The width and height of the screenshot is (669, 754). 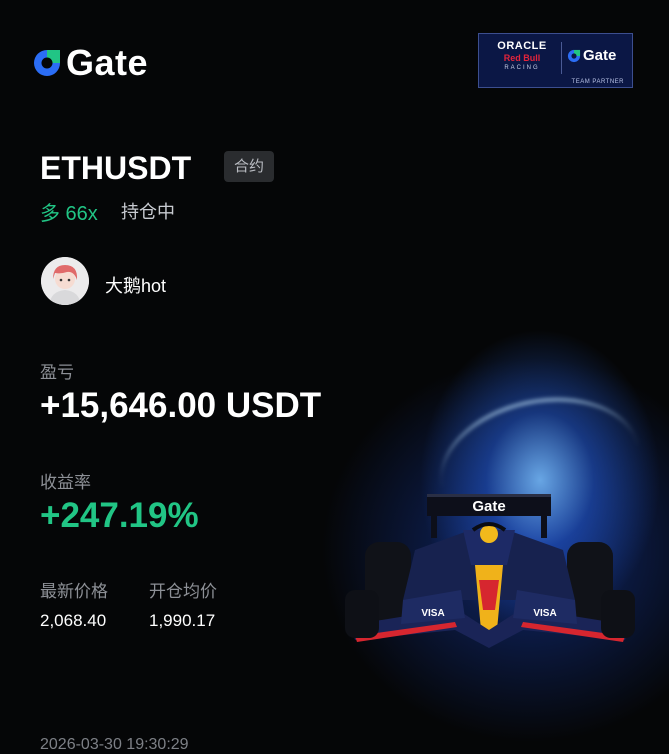 What do you see at coordinates (182, 620) in the screenshot?
I see `entry-price-value: 1,990.17` at bounding box center [182, 620].